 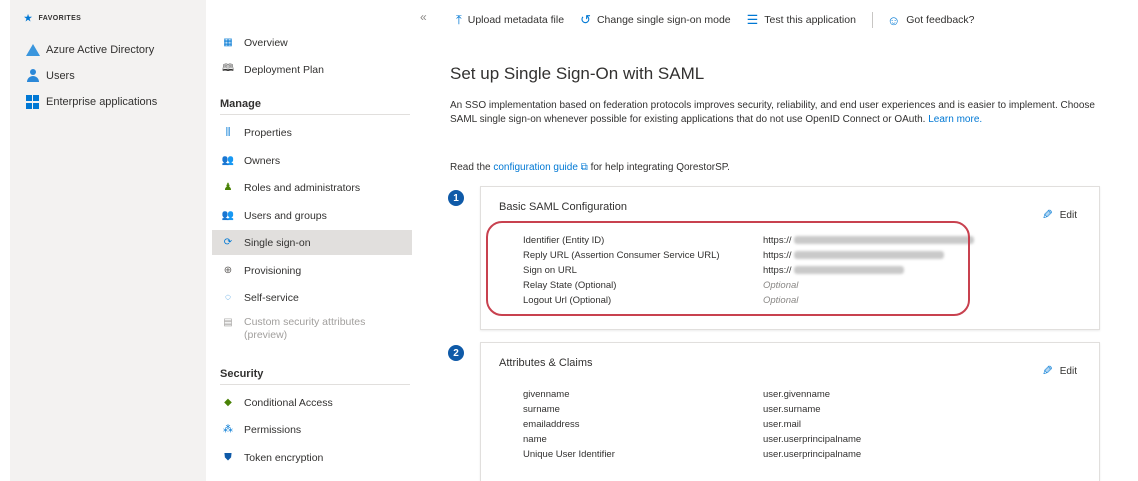 I want to click on nav-item-users-groups: 👥 Users and groups, so click(x=312, y=215).